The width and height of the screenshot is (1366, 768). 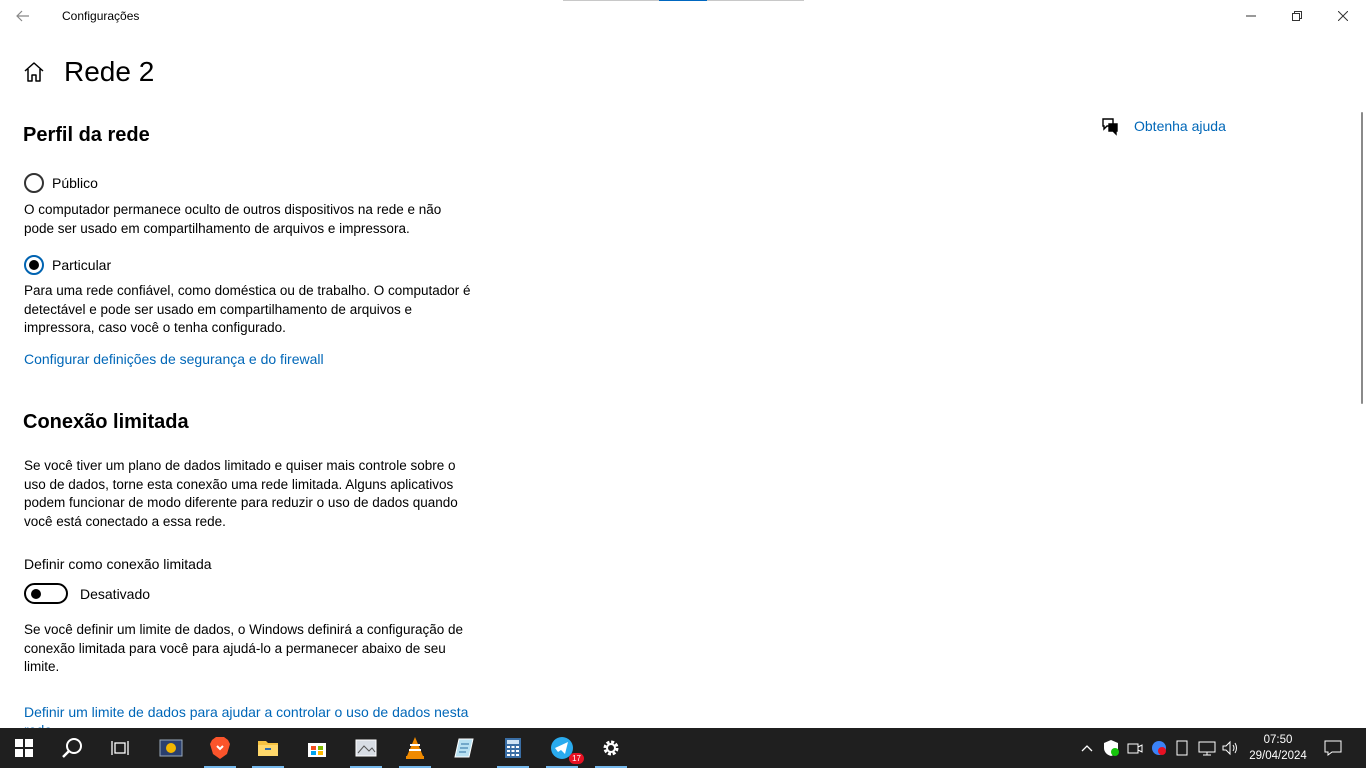 I want to click on task-view-button, so click(x=120, y=748).